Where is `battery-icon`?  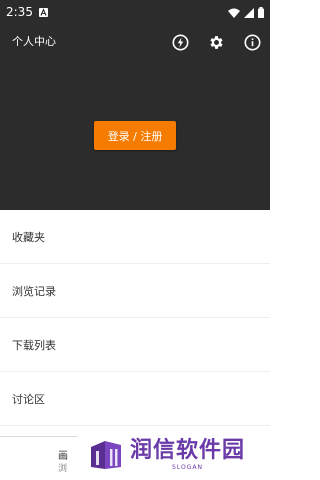
battery-icon is located at coordinates (261, 12).